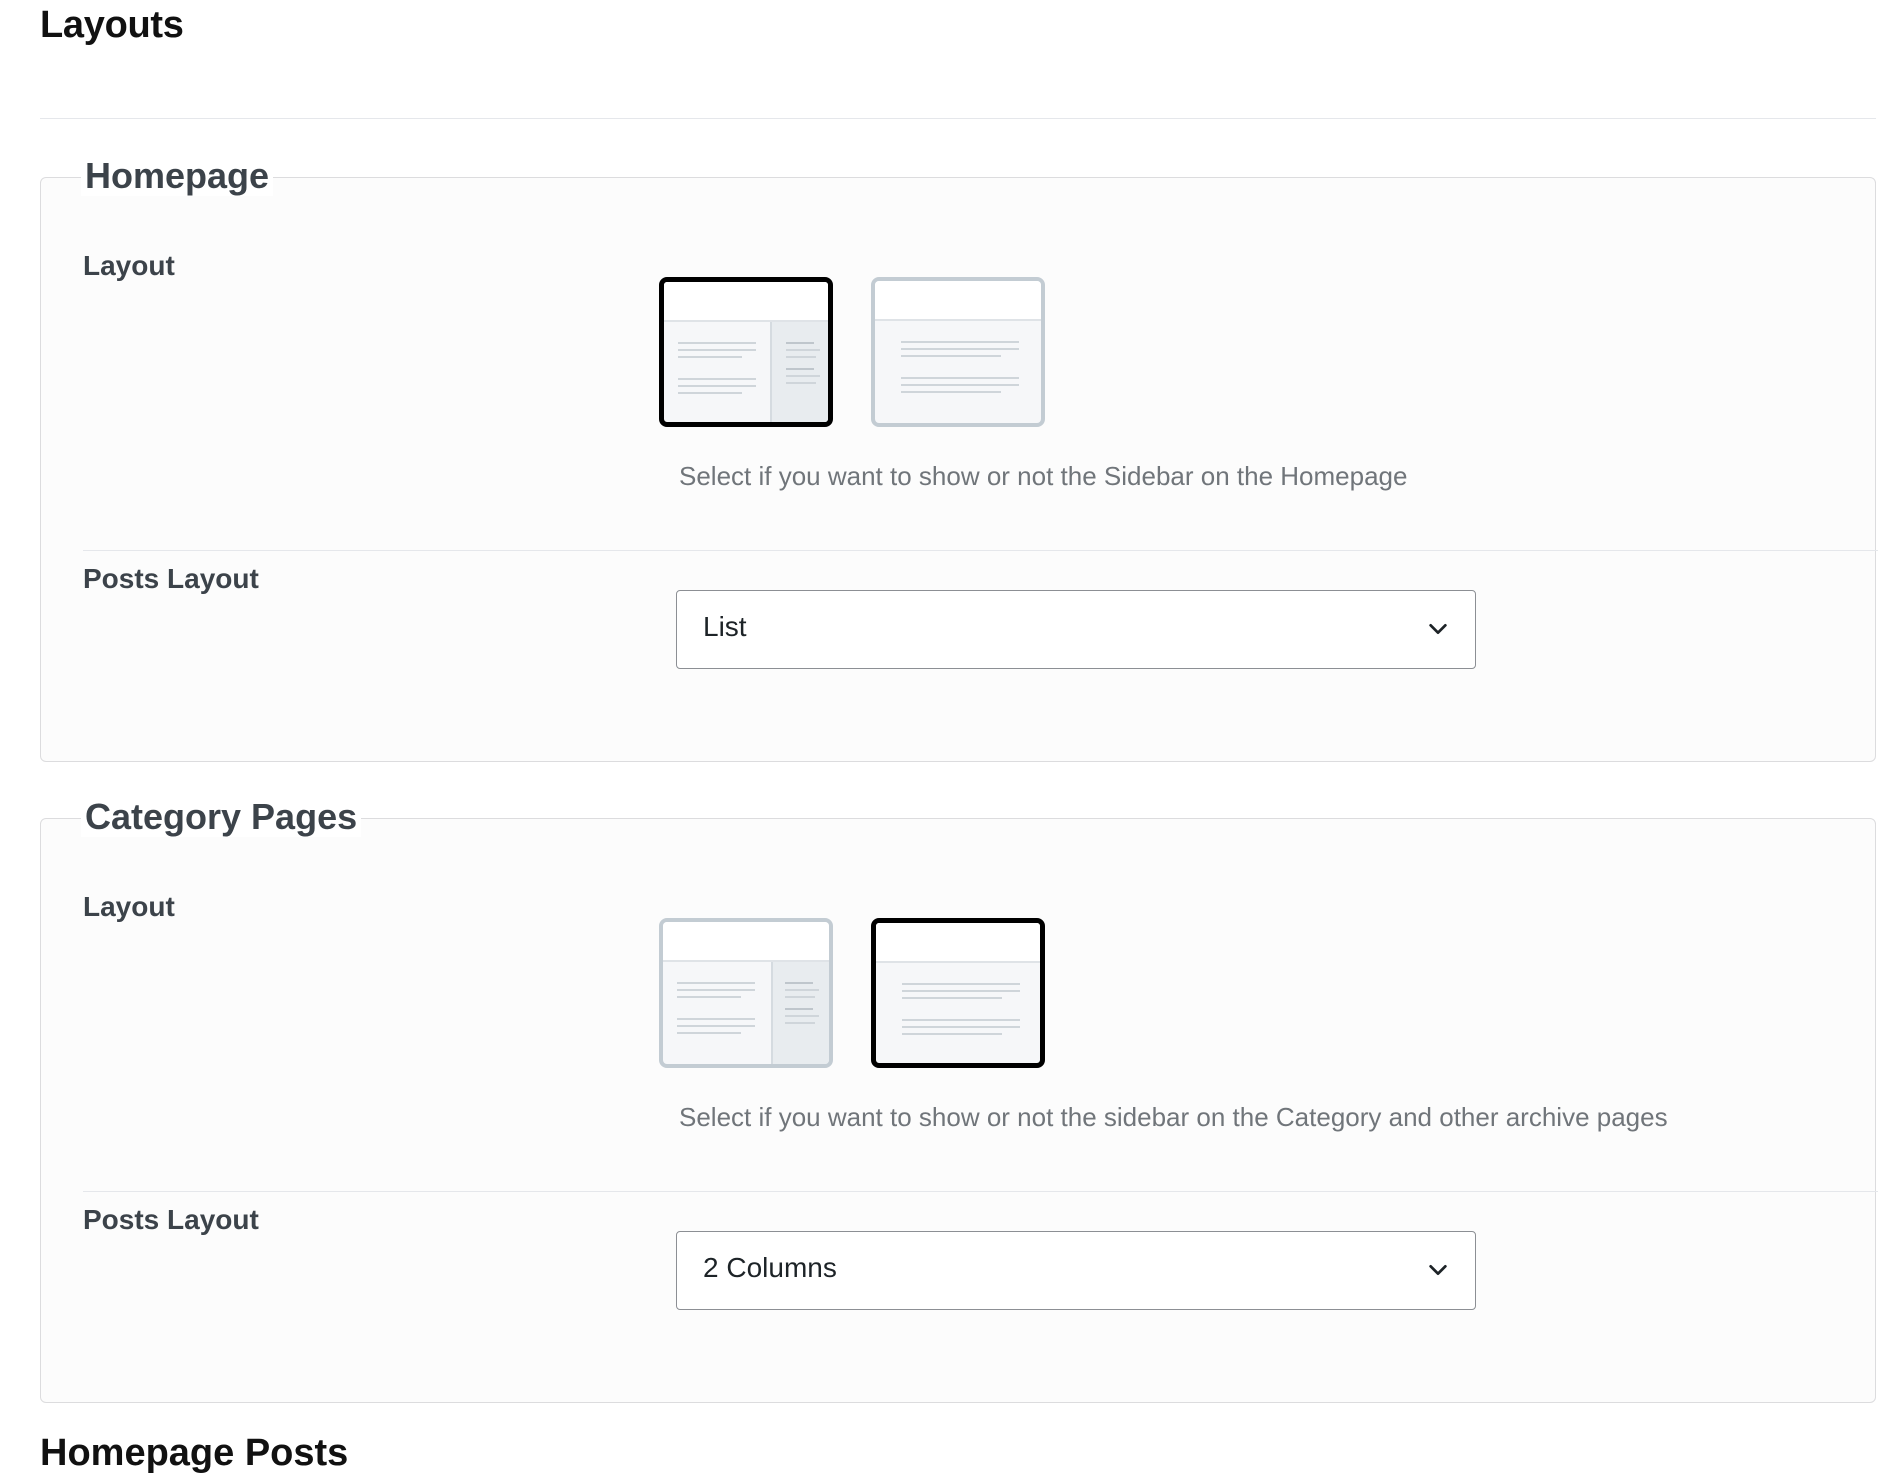 Image resolution: width=1904 pixels, height=1475 pixels. Describe the element at coordinates (770, 1267) in the screenshot. I see `select-value: 2 Columns` at that location.